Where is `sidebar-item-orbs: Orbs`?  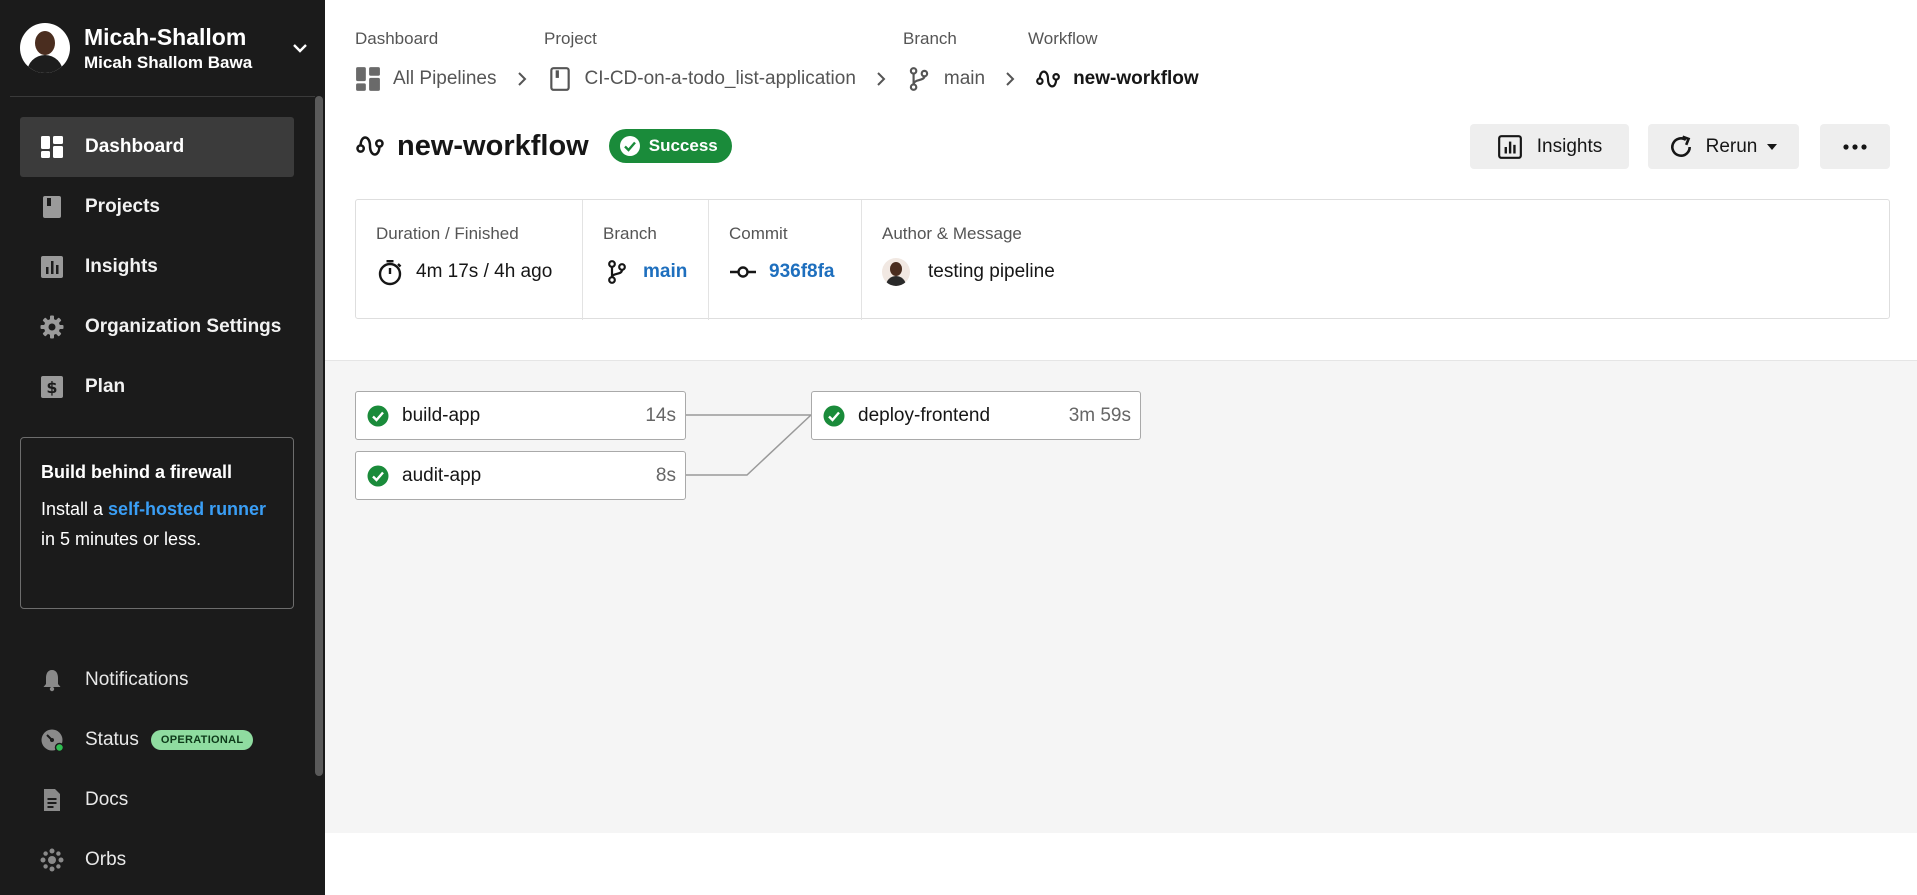
sidebar-item-orbs: Orbs is located at coordinates (157, 860).